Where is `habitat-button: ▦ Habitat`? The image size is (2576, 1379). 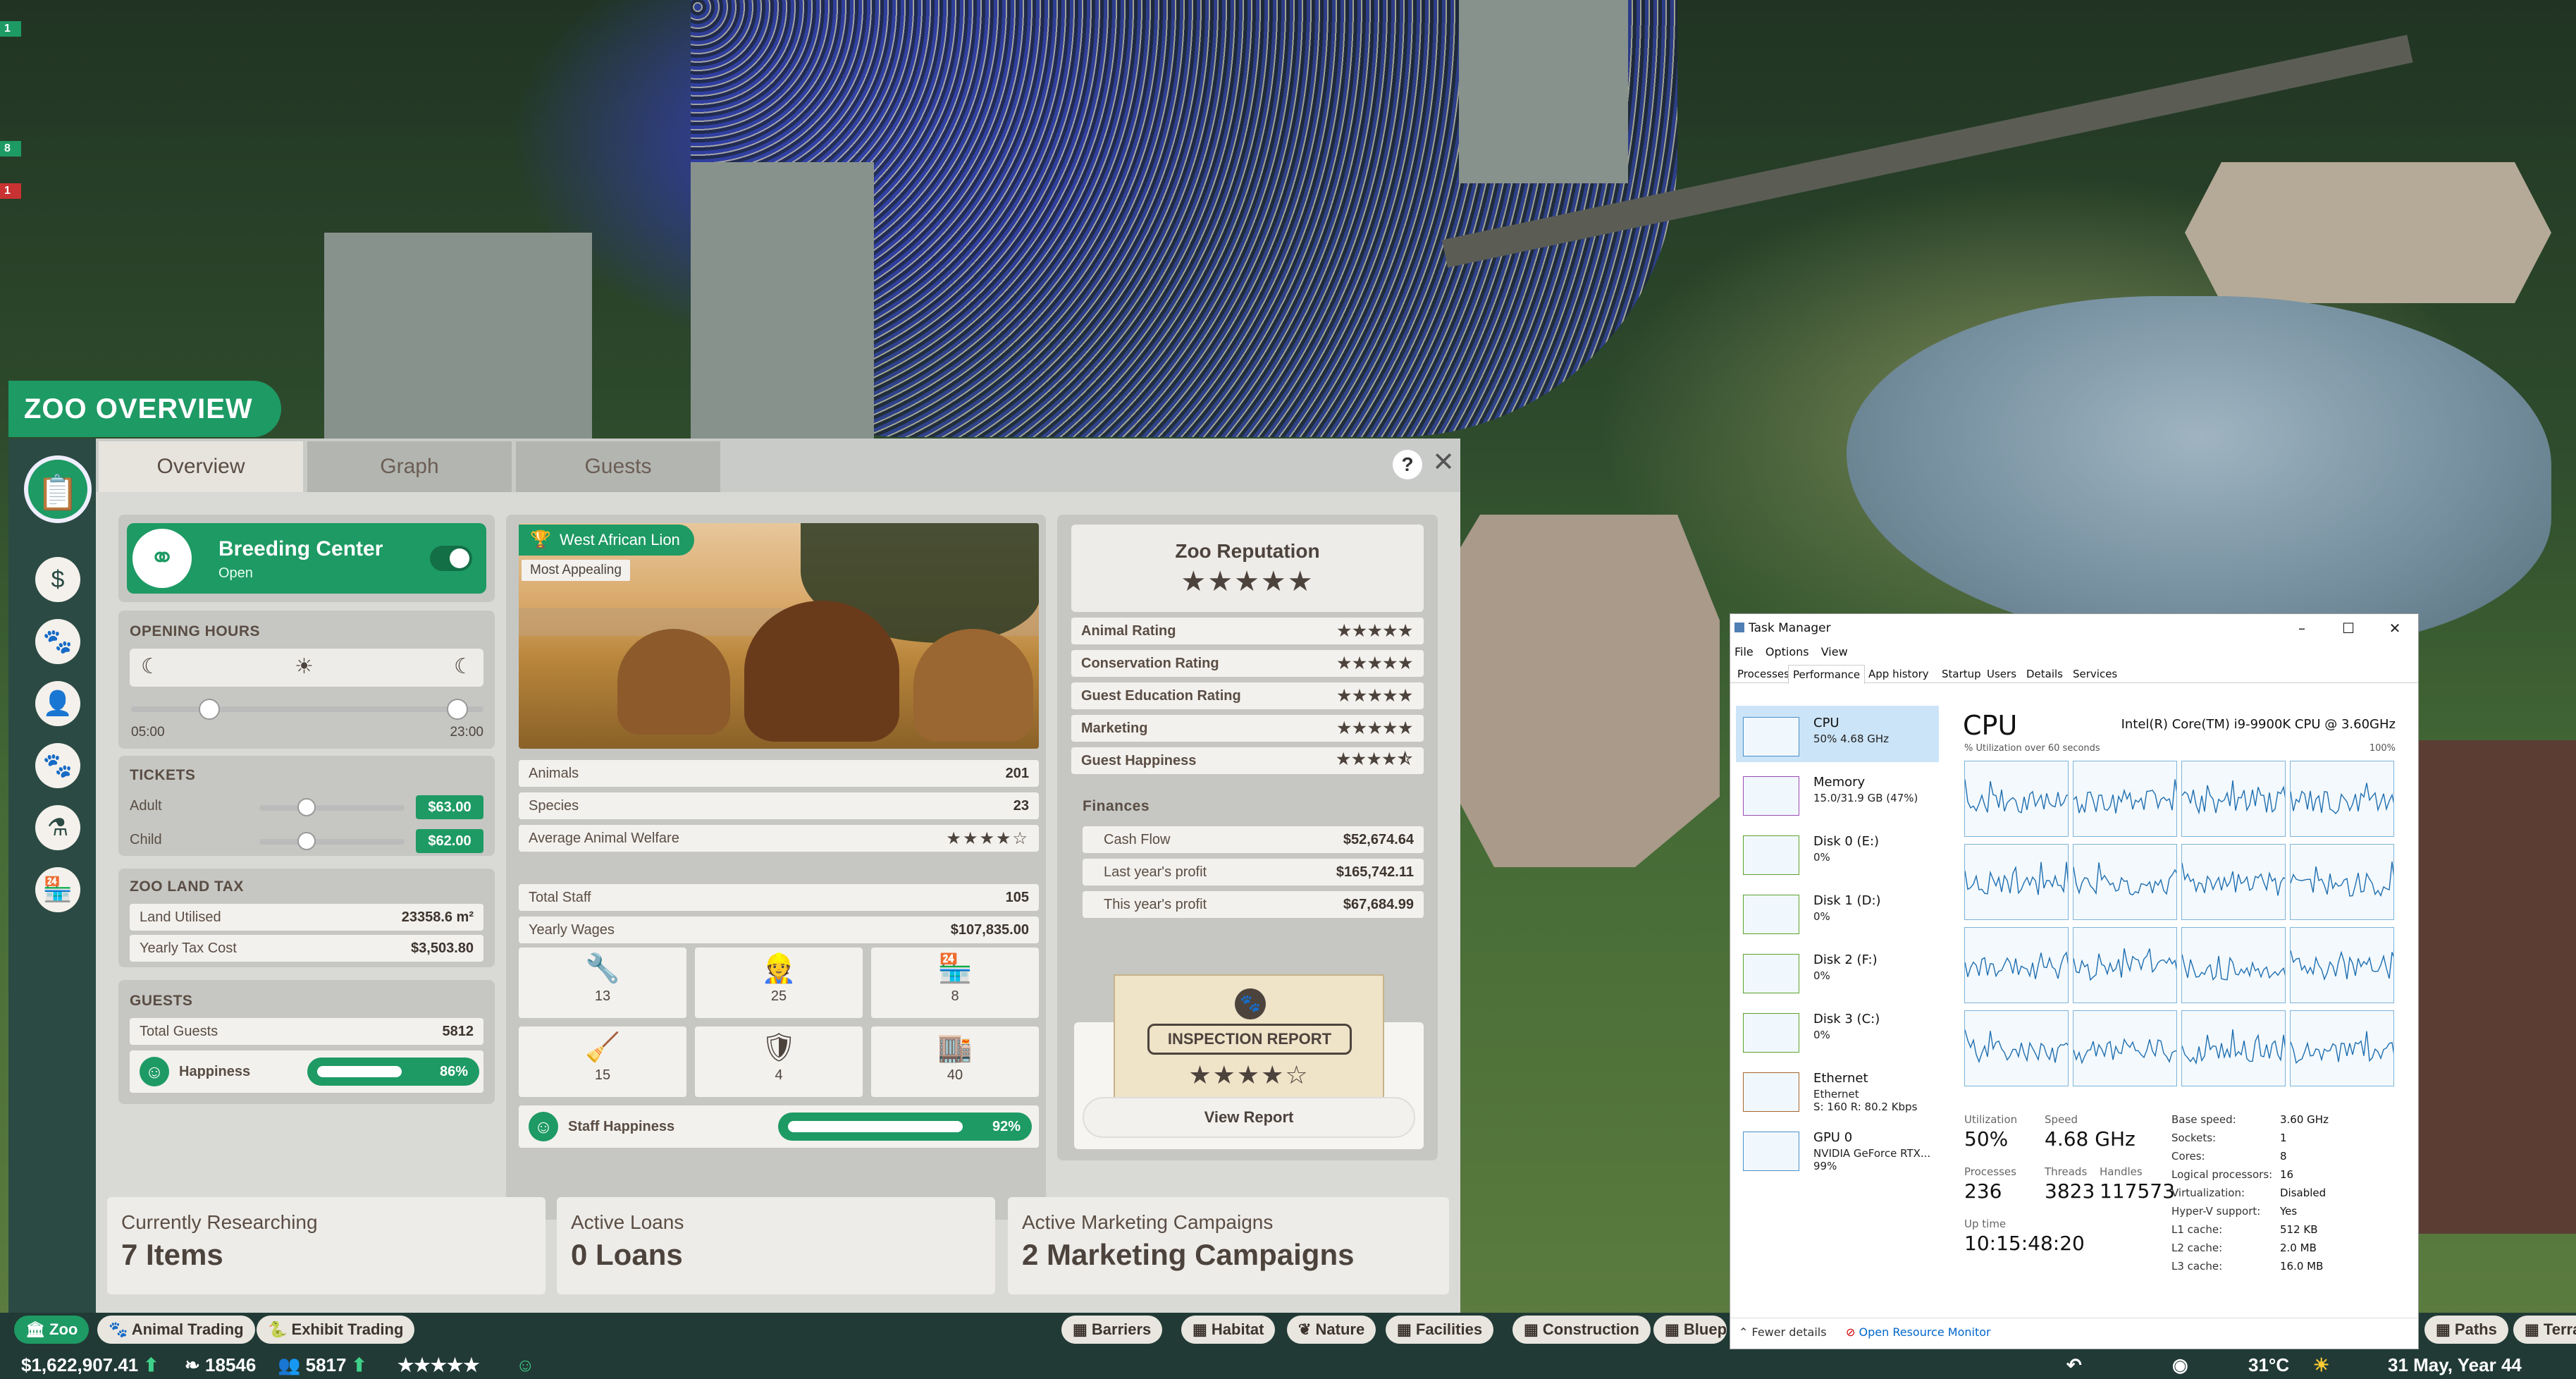 habitat-button: ▦ Habitat is located at coordinates (1228, 1330).